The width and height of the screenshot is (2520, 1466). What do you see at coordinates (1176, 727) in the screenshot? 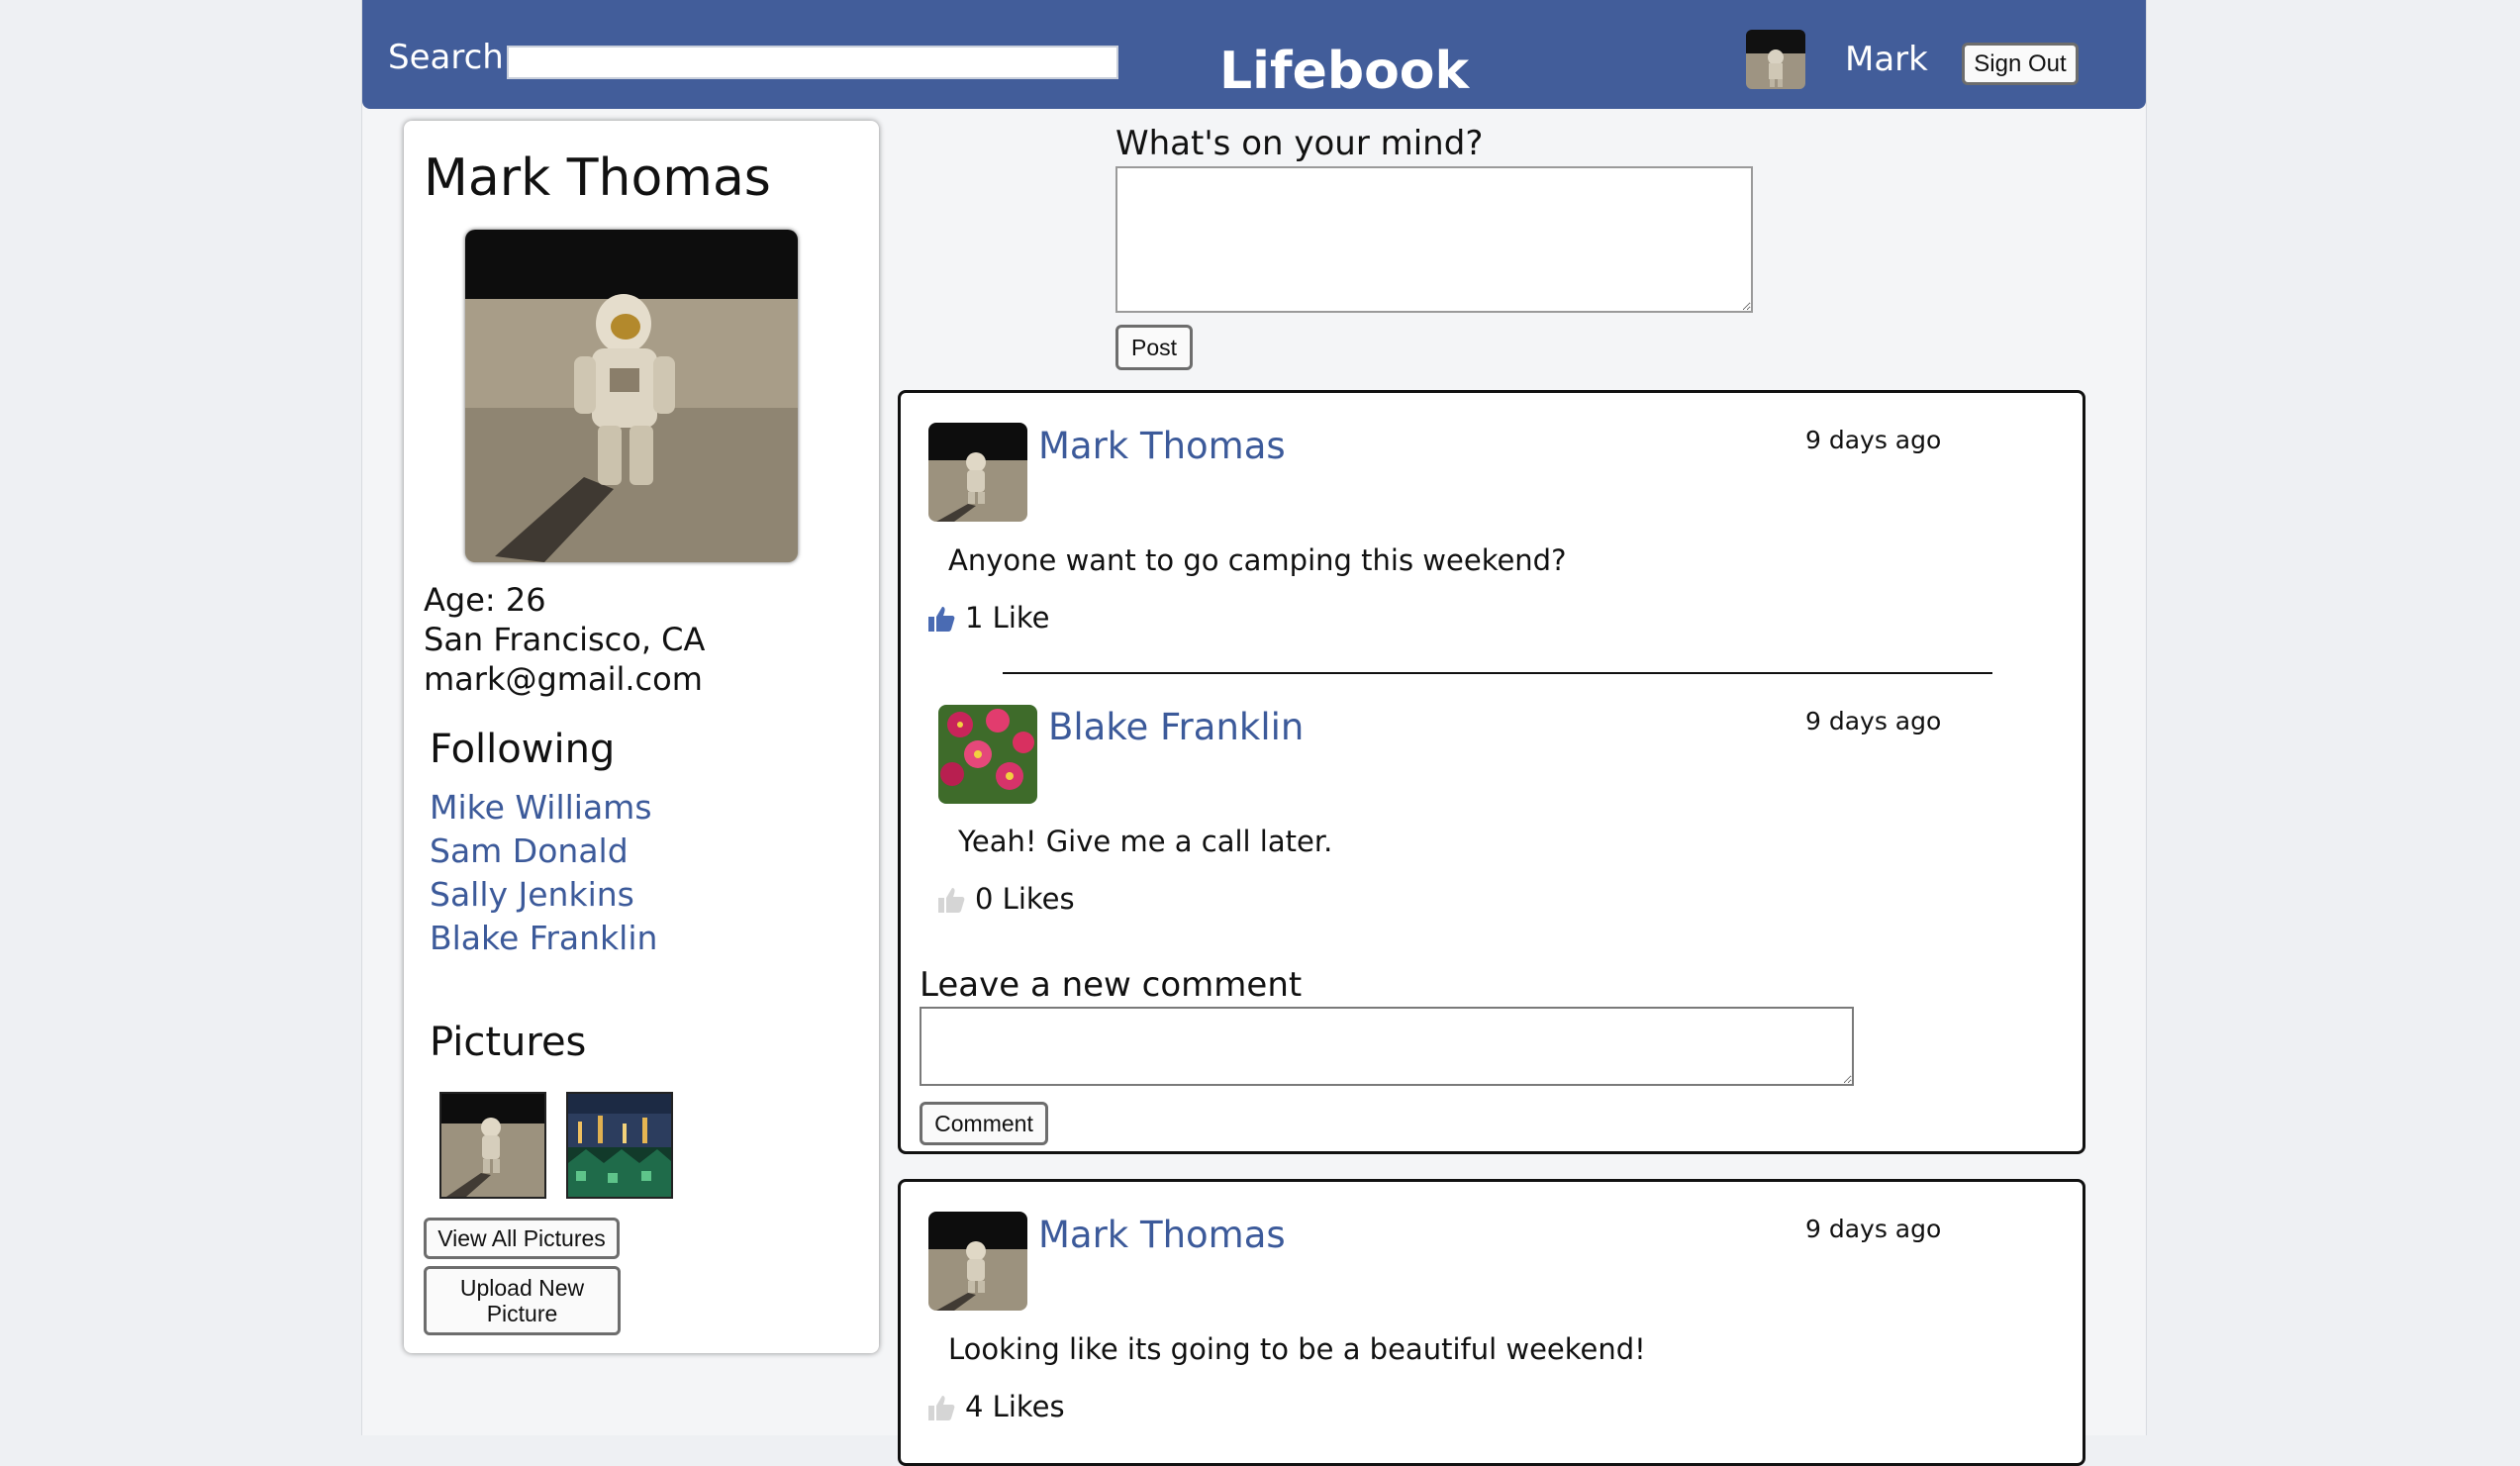
I see `comment-author-link: Blake Franklin` at bounding box center [1176, 727].